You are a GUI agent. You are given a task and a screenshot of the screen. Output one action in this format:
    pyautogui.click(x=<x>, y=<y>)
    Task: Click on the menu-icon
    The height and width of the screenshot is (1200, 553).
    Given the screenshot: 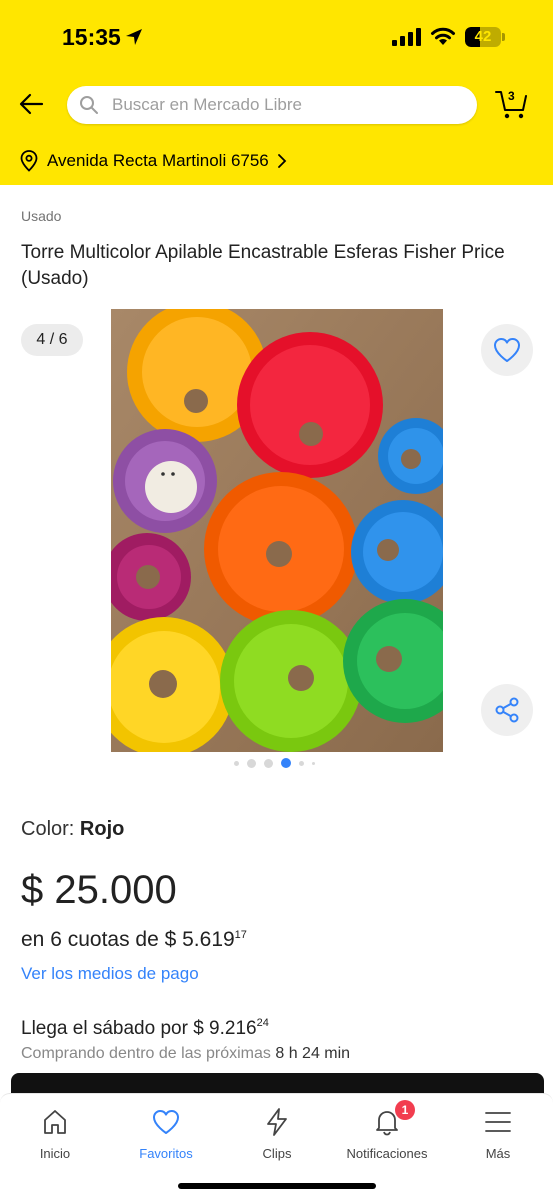 What is the action you would take?
    pyautogui.click(x=498, y=1122)
    